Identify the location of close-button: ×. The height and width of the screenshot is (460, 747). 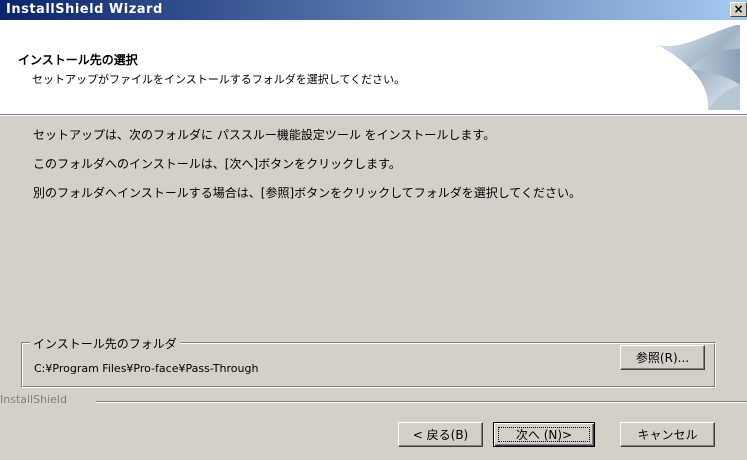
(738, 9).